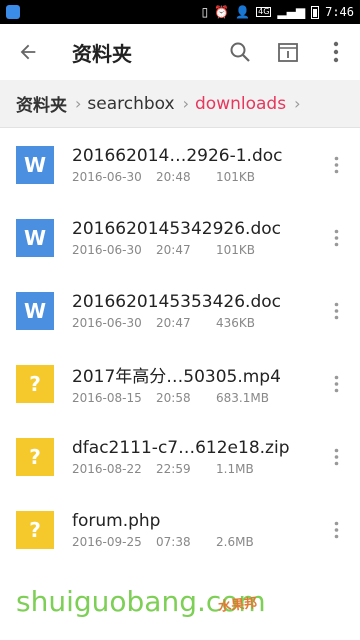  I want to click on file-name: 2017年高分…50305.mp4, so click(176, 377).